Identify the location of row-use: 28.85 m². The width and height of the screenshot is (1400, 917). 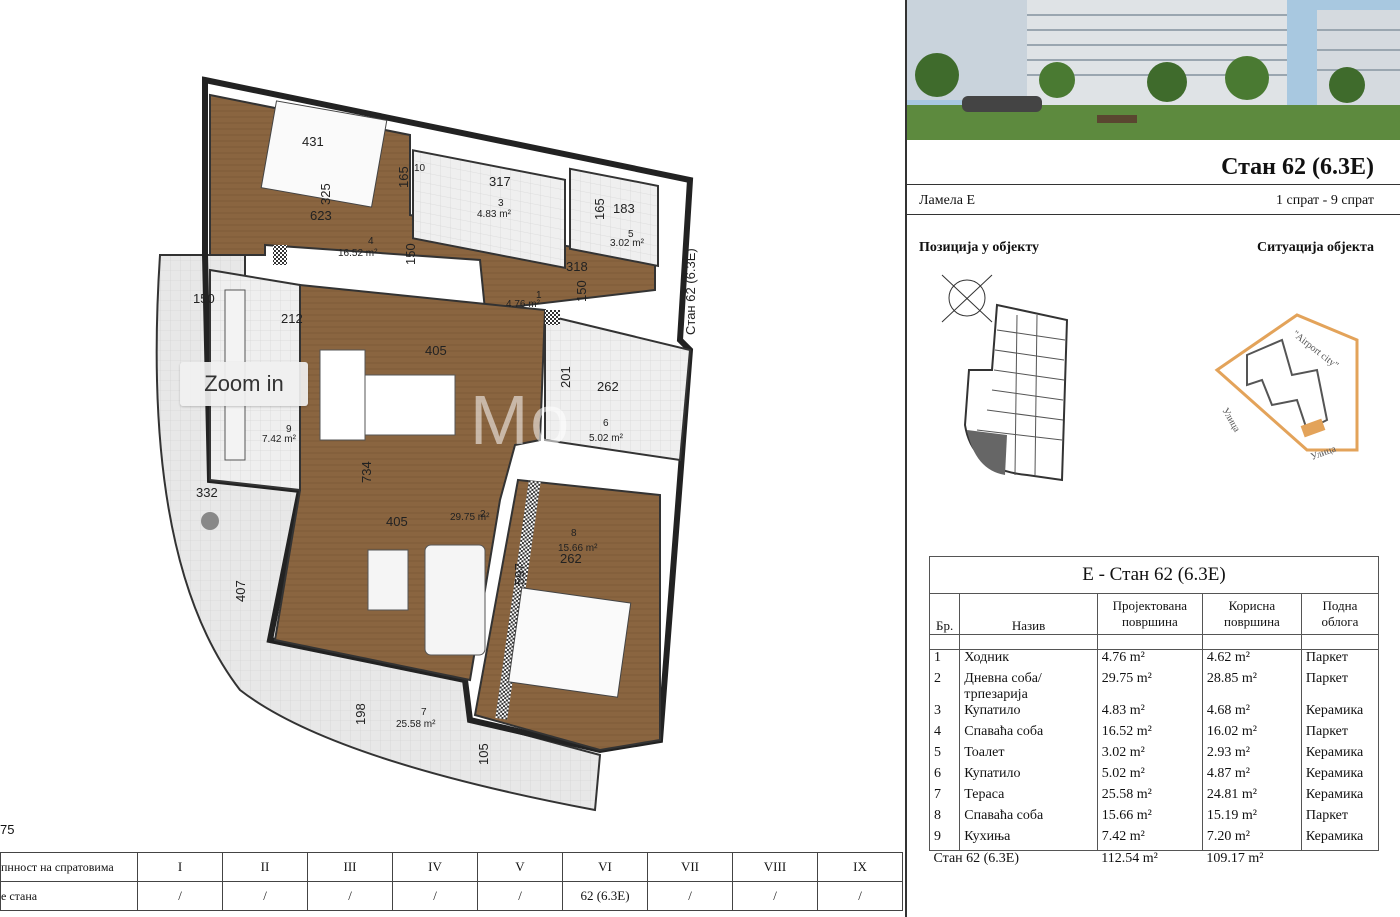
(1251, 687).